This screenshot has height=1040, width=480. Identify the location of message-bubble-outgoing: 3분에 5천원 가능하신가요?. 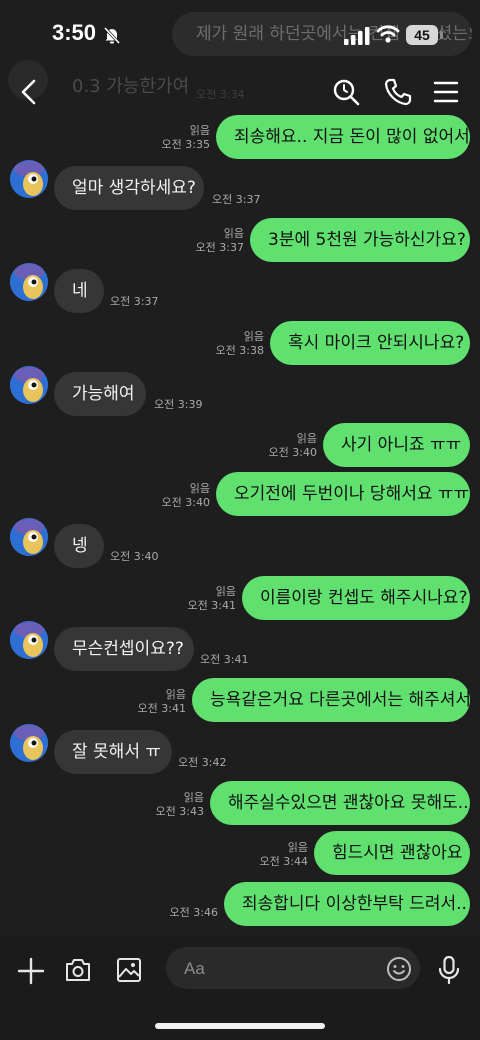
(360, 240).